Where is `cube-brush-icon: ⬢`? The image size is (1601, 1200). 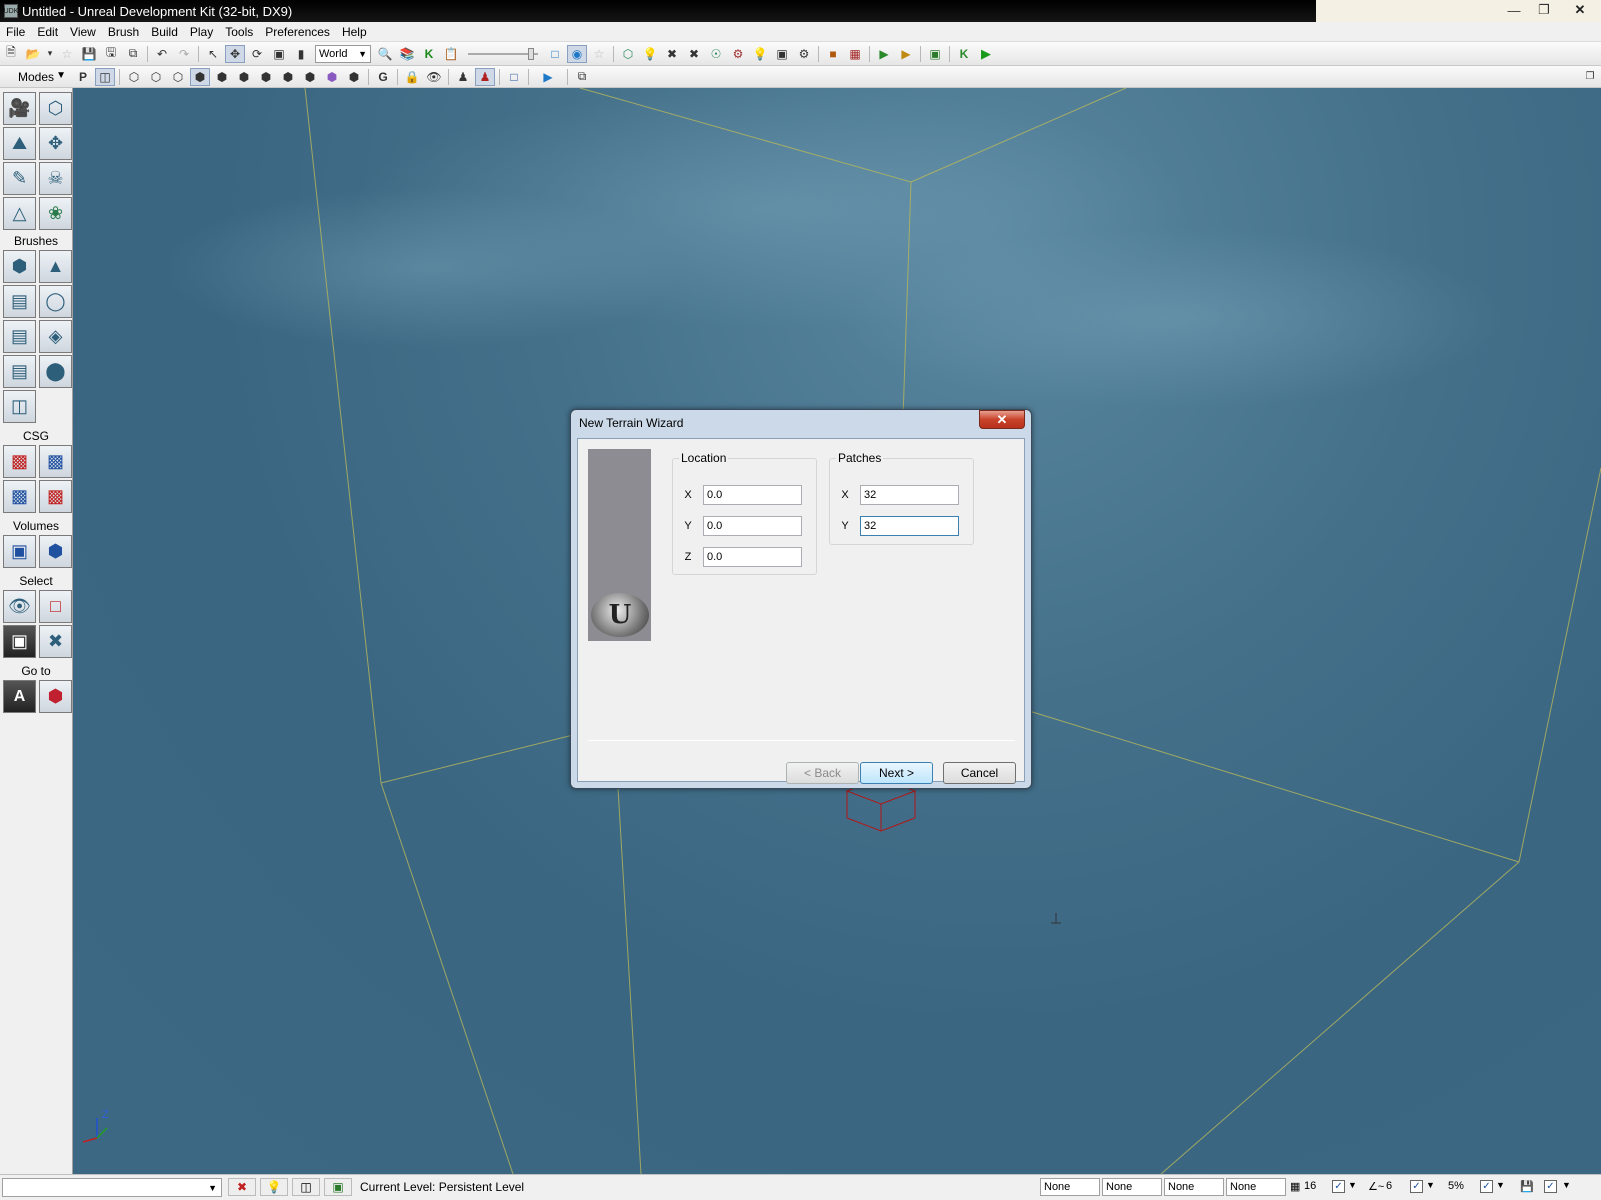 cube-brush-icon: ⬢ is located at coordinates (19, 266).